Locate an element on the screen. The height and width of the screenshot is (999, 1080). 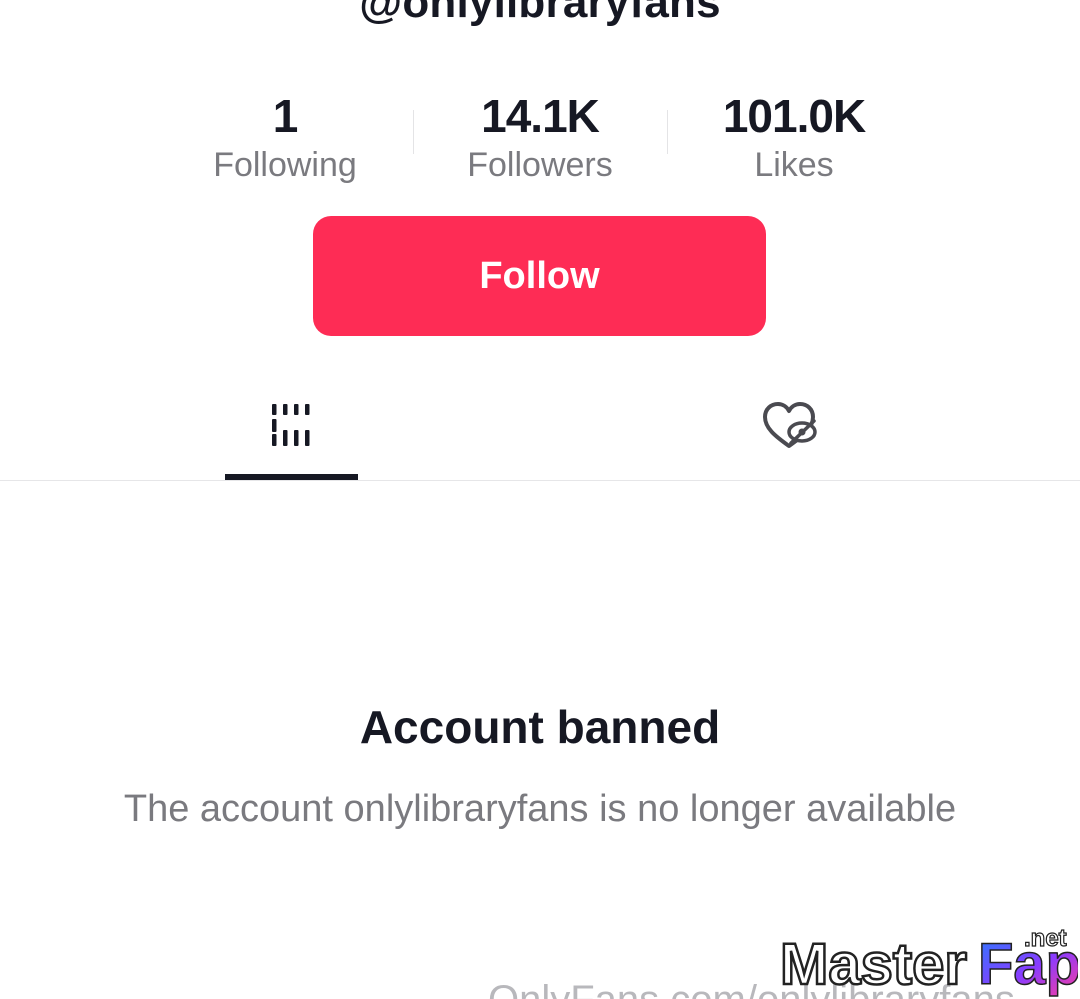
followers-label: Followers is located at coordinates (540, 165).